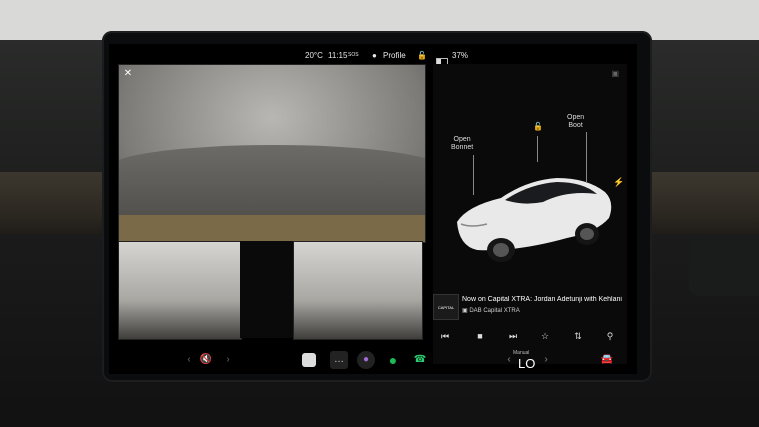 This screenshot has height=427, width=759. Describe the element at coordinates (610, 336) in the screenshot. I see `search-icon: ⚲` at that location.